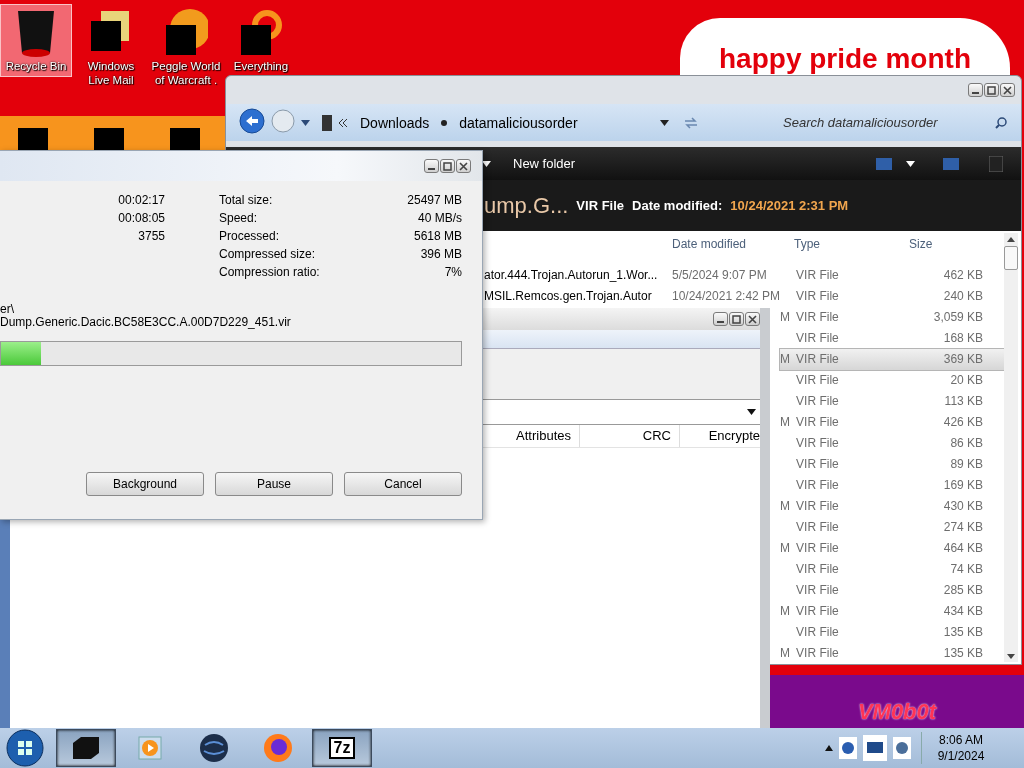 The image size is (1024, 768). I want to click on size-cell: 430 KB, so click(963, 506).